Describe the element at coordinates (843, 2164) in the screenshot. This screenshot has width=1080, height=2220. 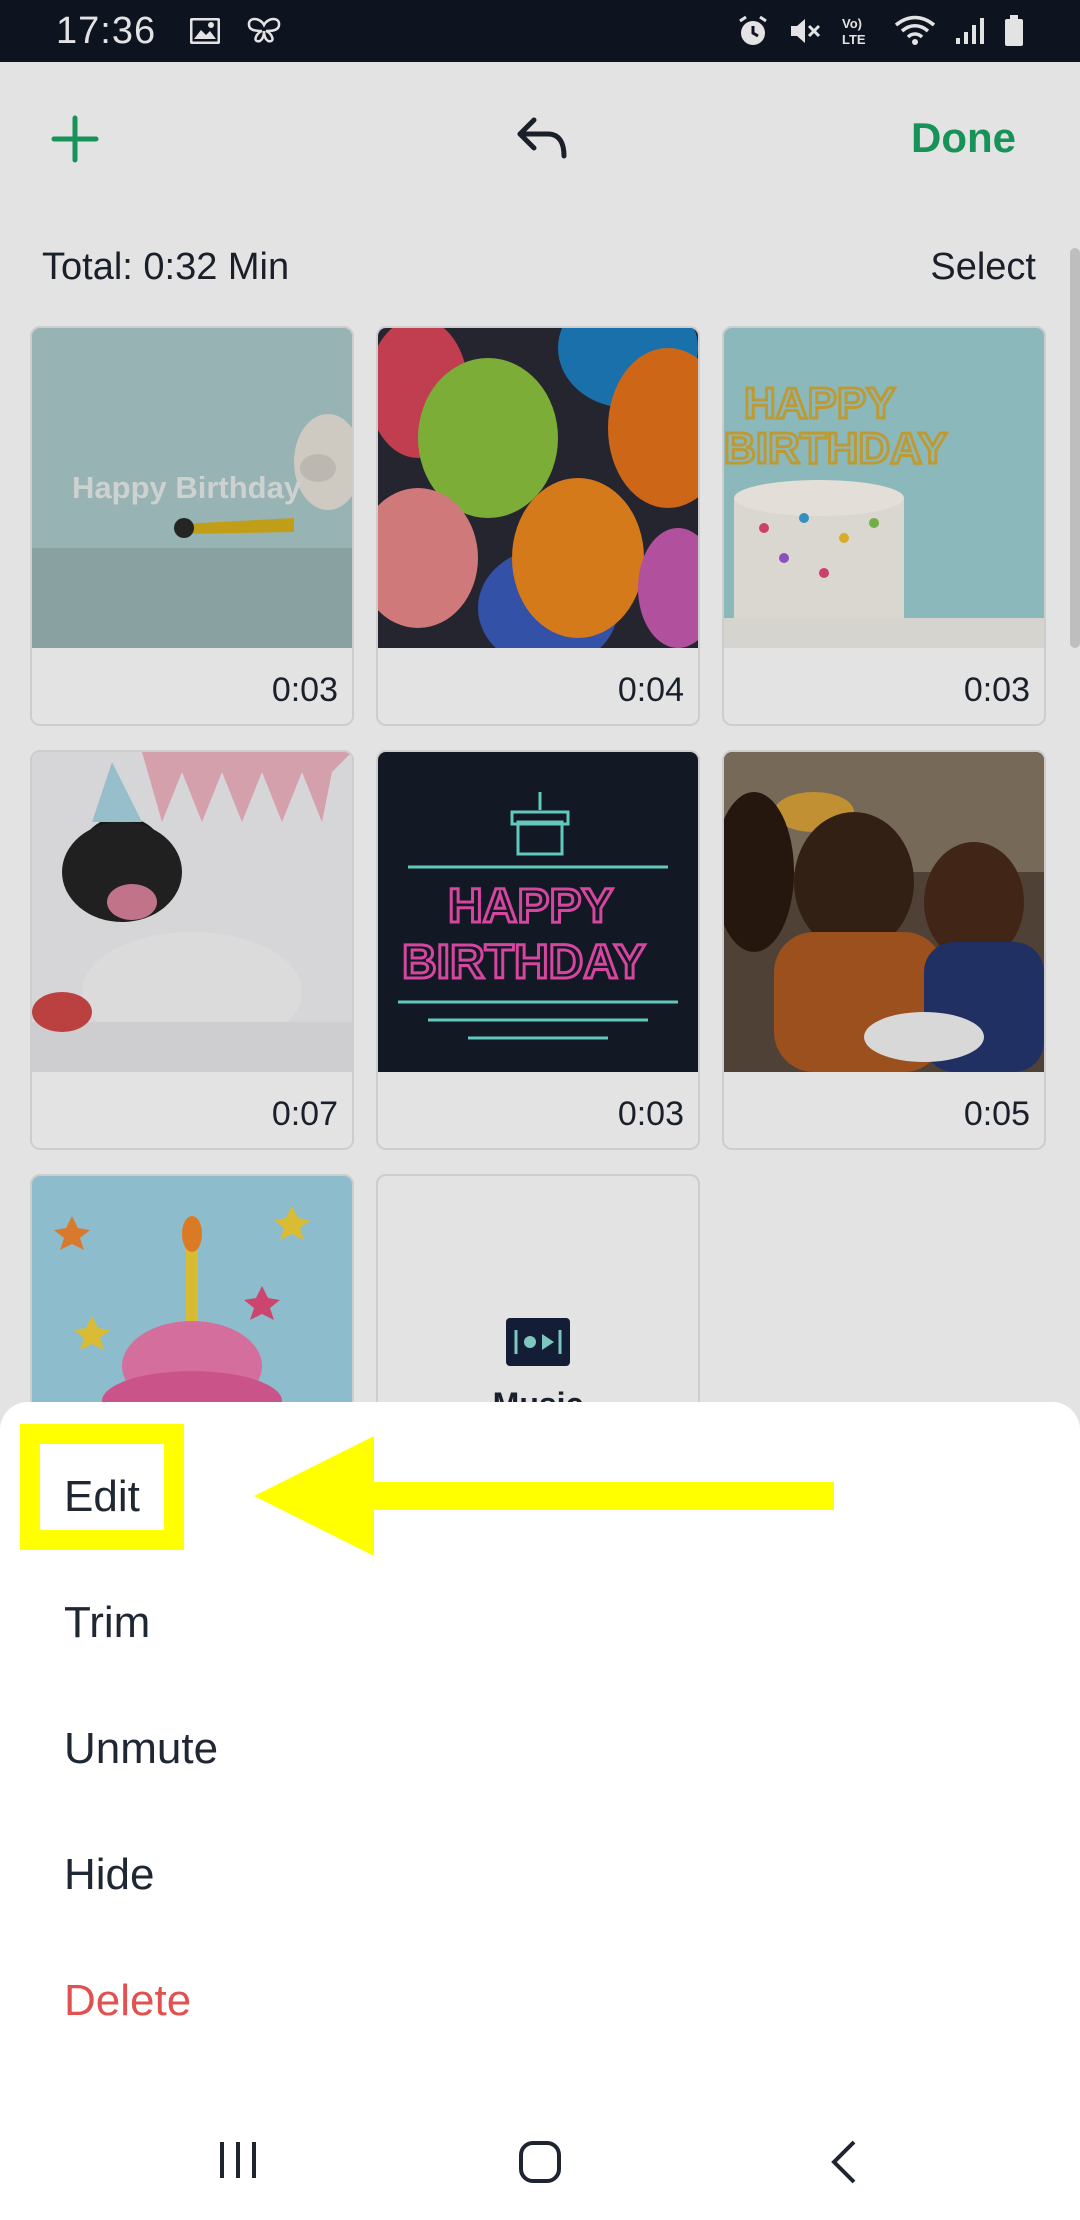
I see `back-icon` at that location.